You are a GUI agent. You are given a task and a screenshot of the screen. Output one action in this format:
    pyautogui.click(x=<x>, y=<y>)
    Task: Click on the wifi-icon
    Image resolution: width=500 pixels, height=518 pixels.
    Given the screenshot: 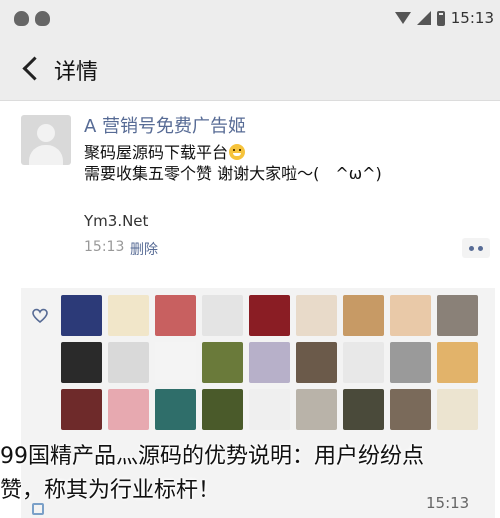 What is the action you would take?
    pyautogui.click(x=402, y=18)
    